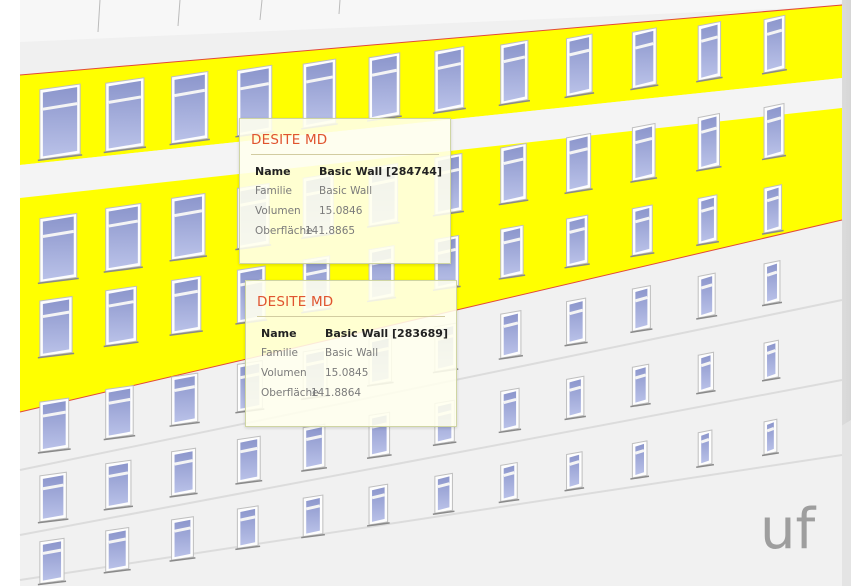 The width and height of the screenshot is (851, 586). I want to click on tooltip-value: 15.0846, so click(341, 211).